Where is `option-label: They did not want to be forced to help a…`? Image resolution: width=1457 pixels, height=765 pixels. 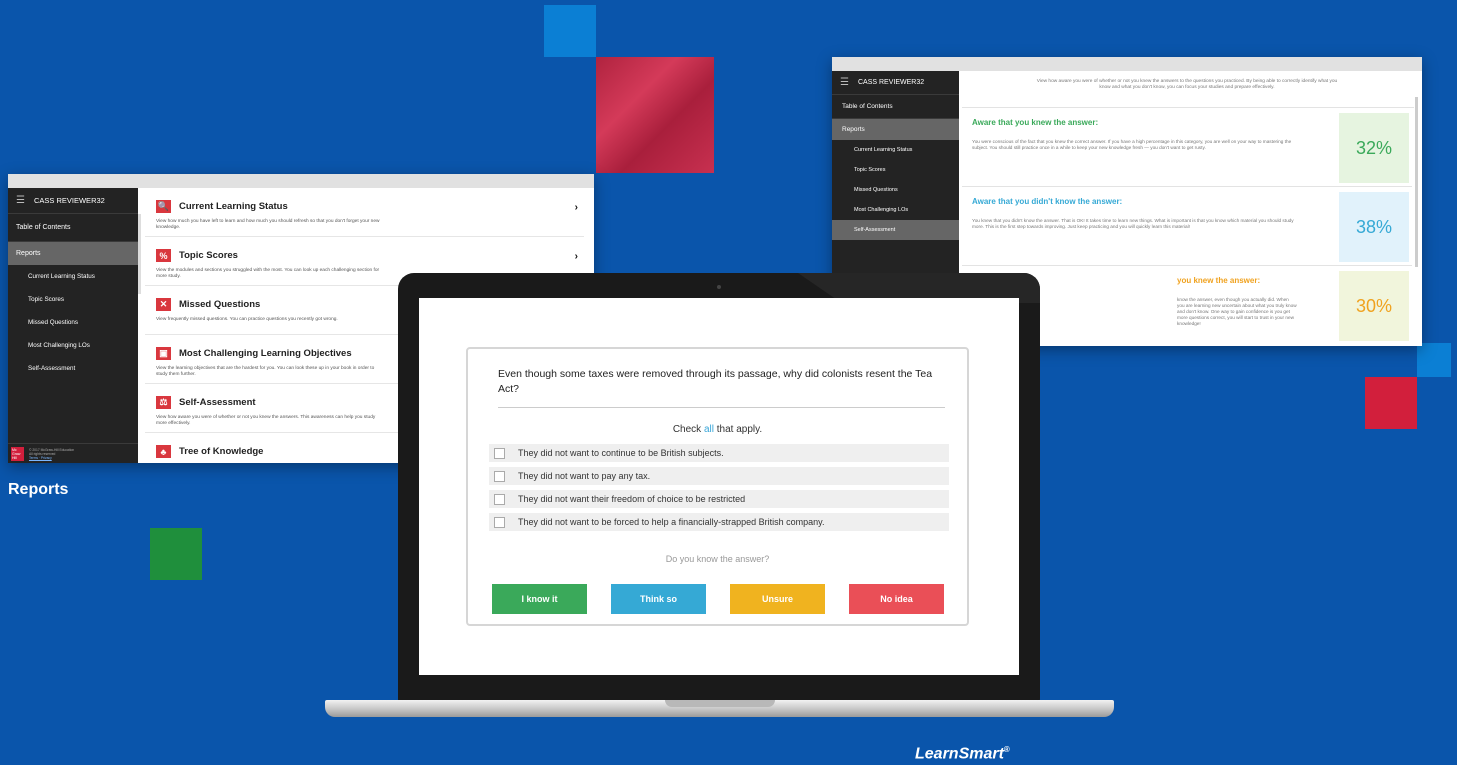
option-label: They did not want to be forced to help a… is located at coordinates (671, 522).